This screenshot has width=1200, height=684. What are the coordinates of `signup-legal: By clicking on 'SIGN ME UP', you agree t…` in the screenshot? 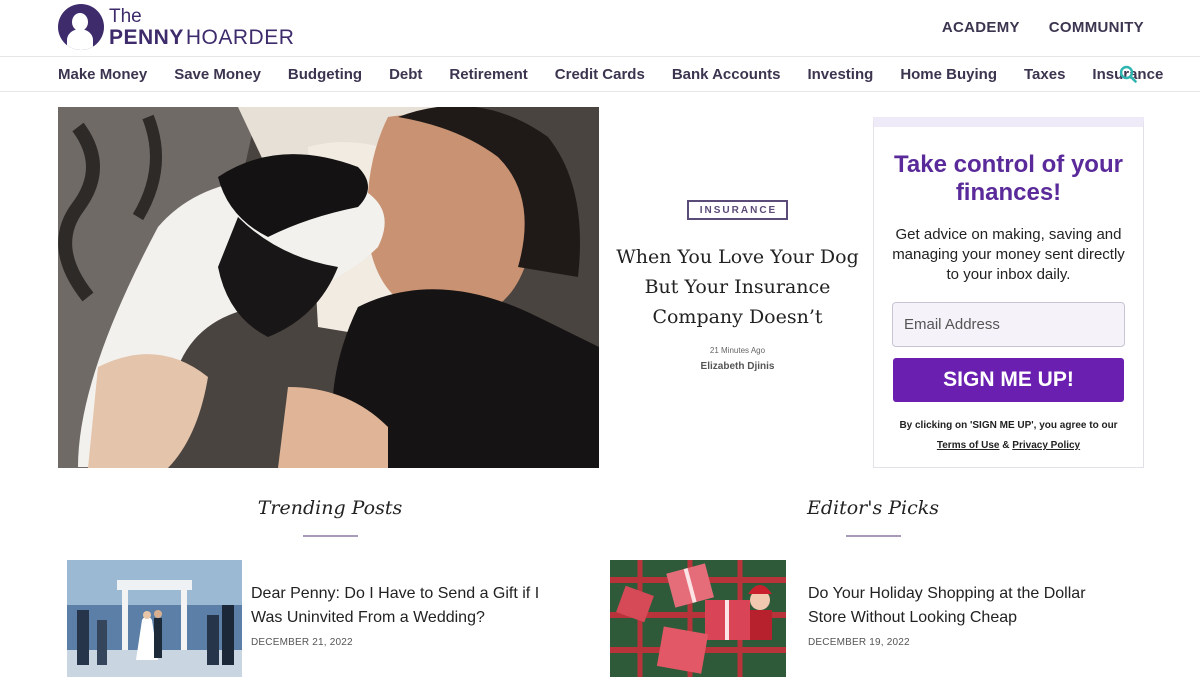 It's located at (1008, 436).